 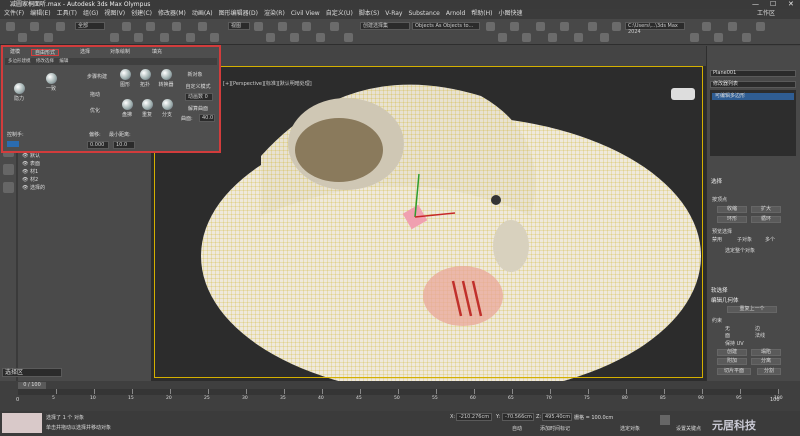 What do you see at coordinates (238, 13) in the screenshot?
I see `menu-item: 图形编辑器(D)` at bounding box center [238, 13].